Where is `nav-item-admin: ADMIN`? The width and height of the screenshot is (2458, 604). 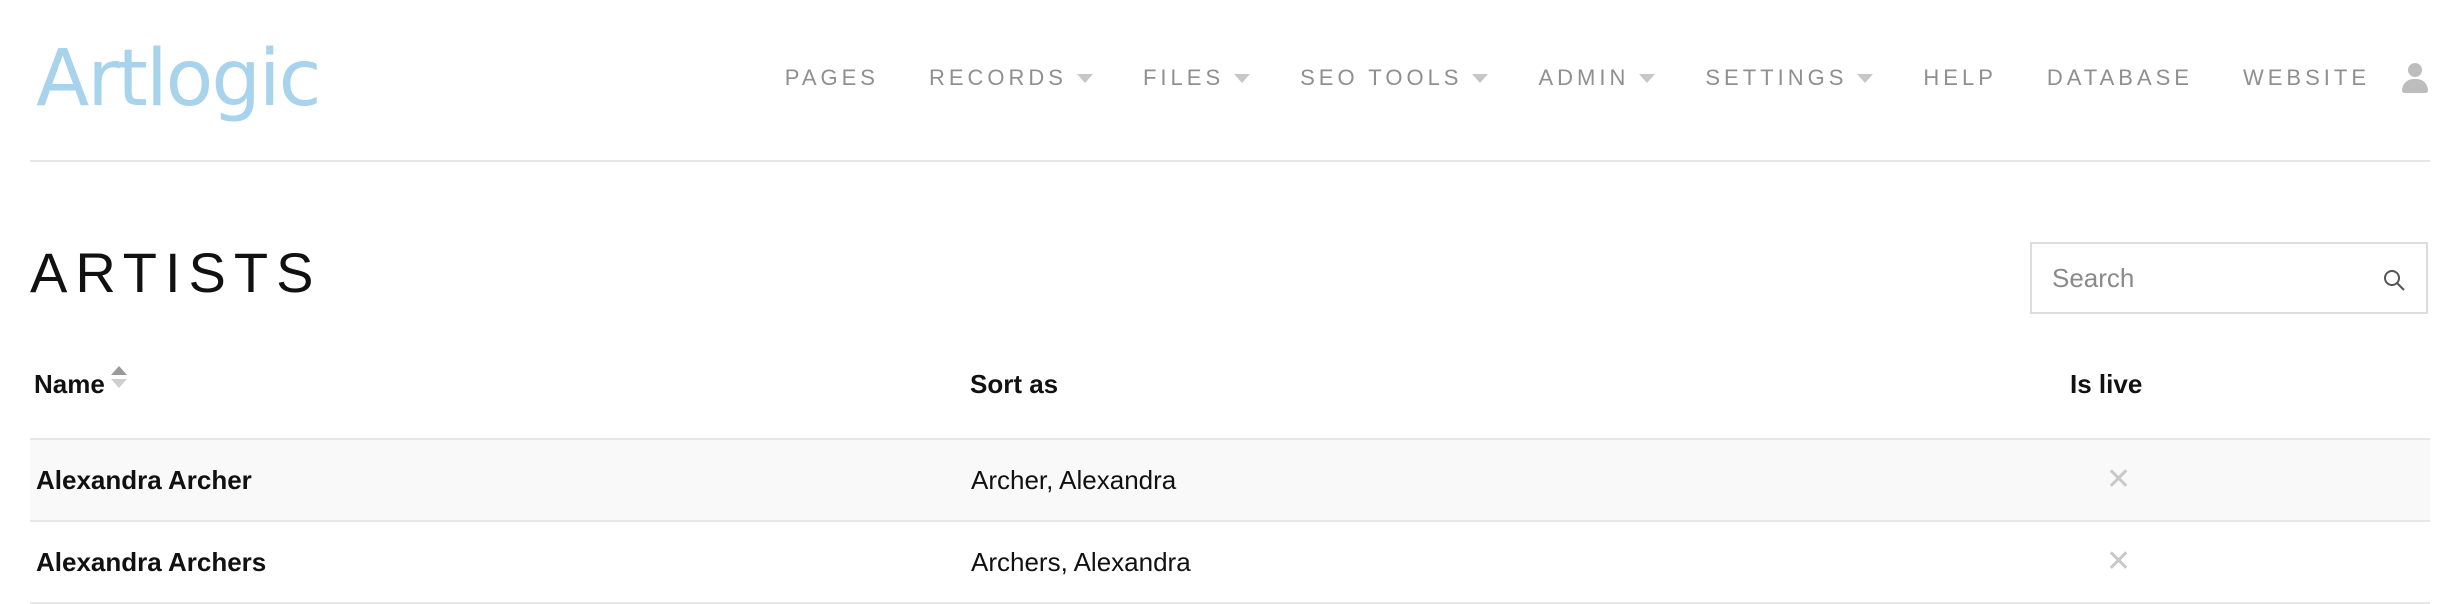 nav-item-admin: ADMIN is located at coordinates (1597, 78).